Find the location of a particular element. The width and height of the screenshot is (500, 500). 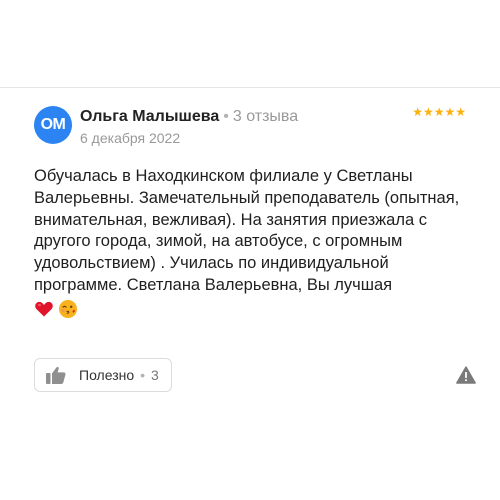

reviews-count: 3 отзыва is located at coordinates (265, 116).